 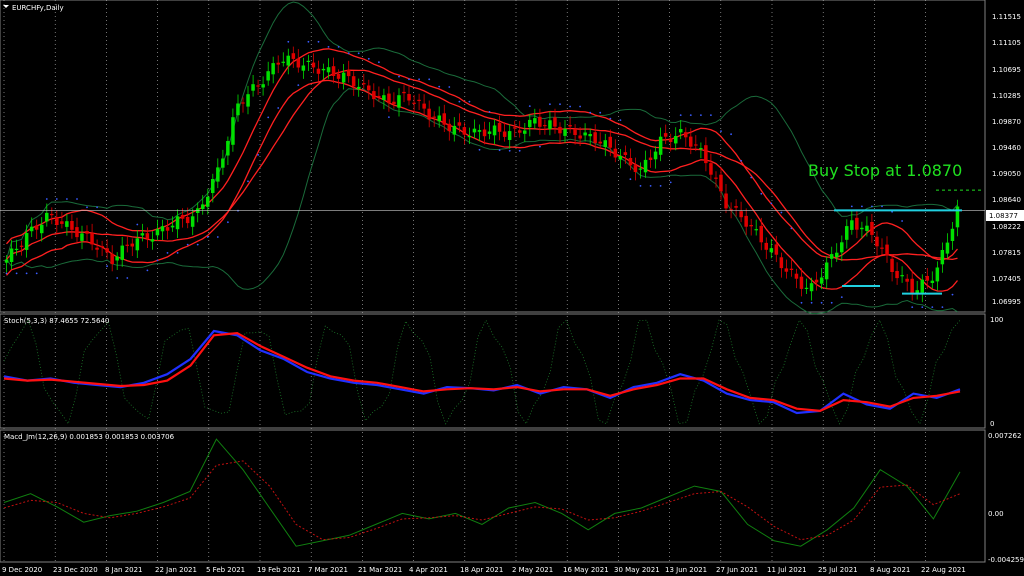 What do you see at coordinates (380, 570) in the screenshot?
I see `date-tick: 21 Mar 2021` at bounding box center [380, 570].